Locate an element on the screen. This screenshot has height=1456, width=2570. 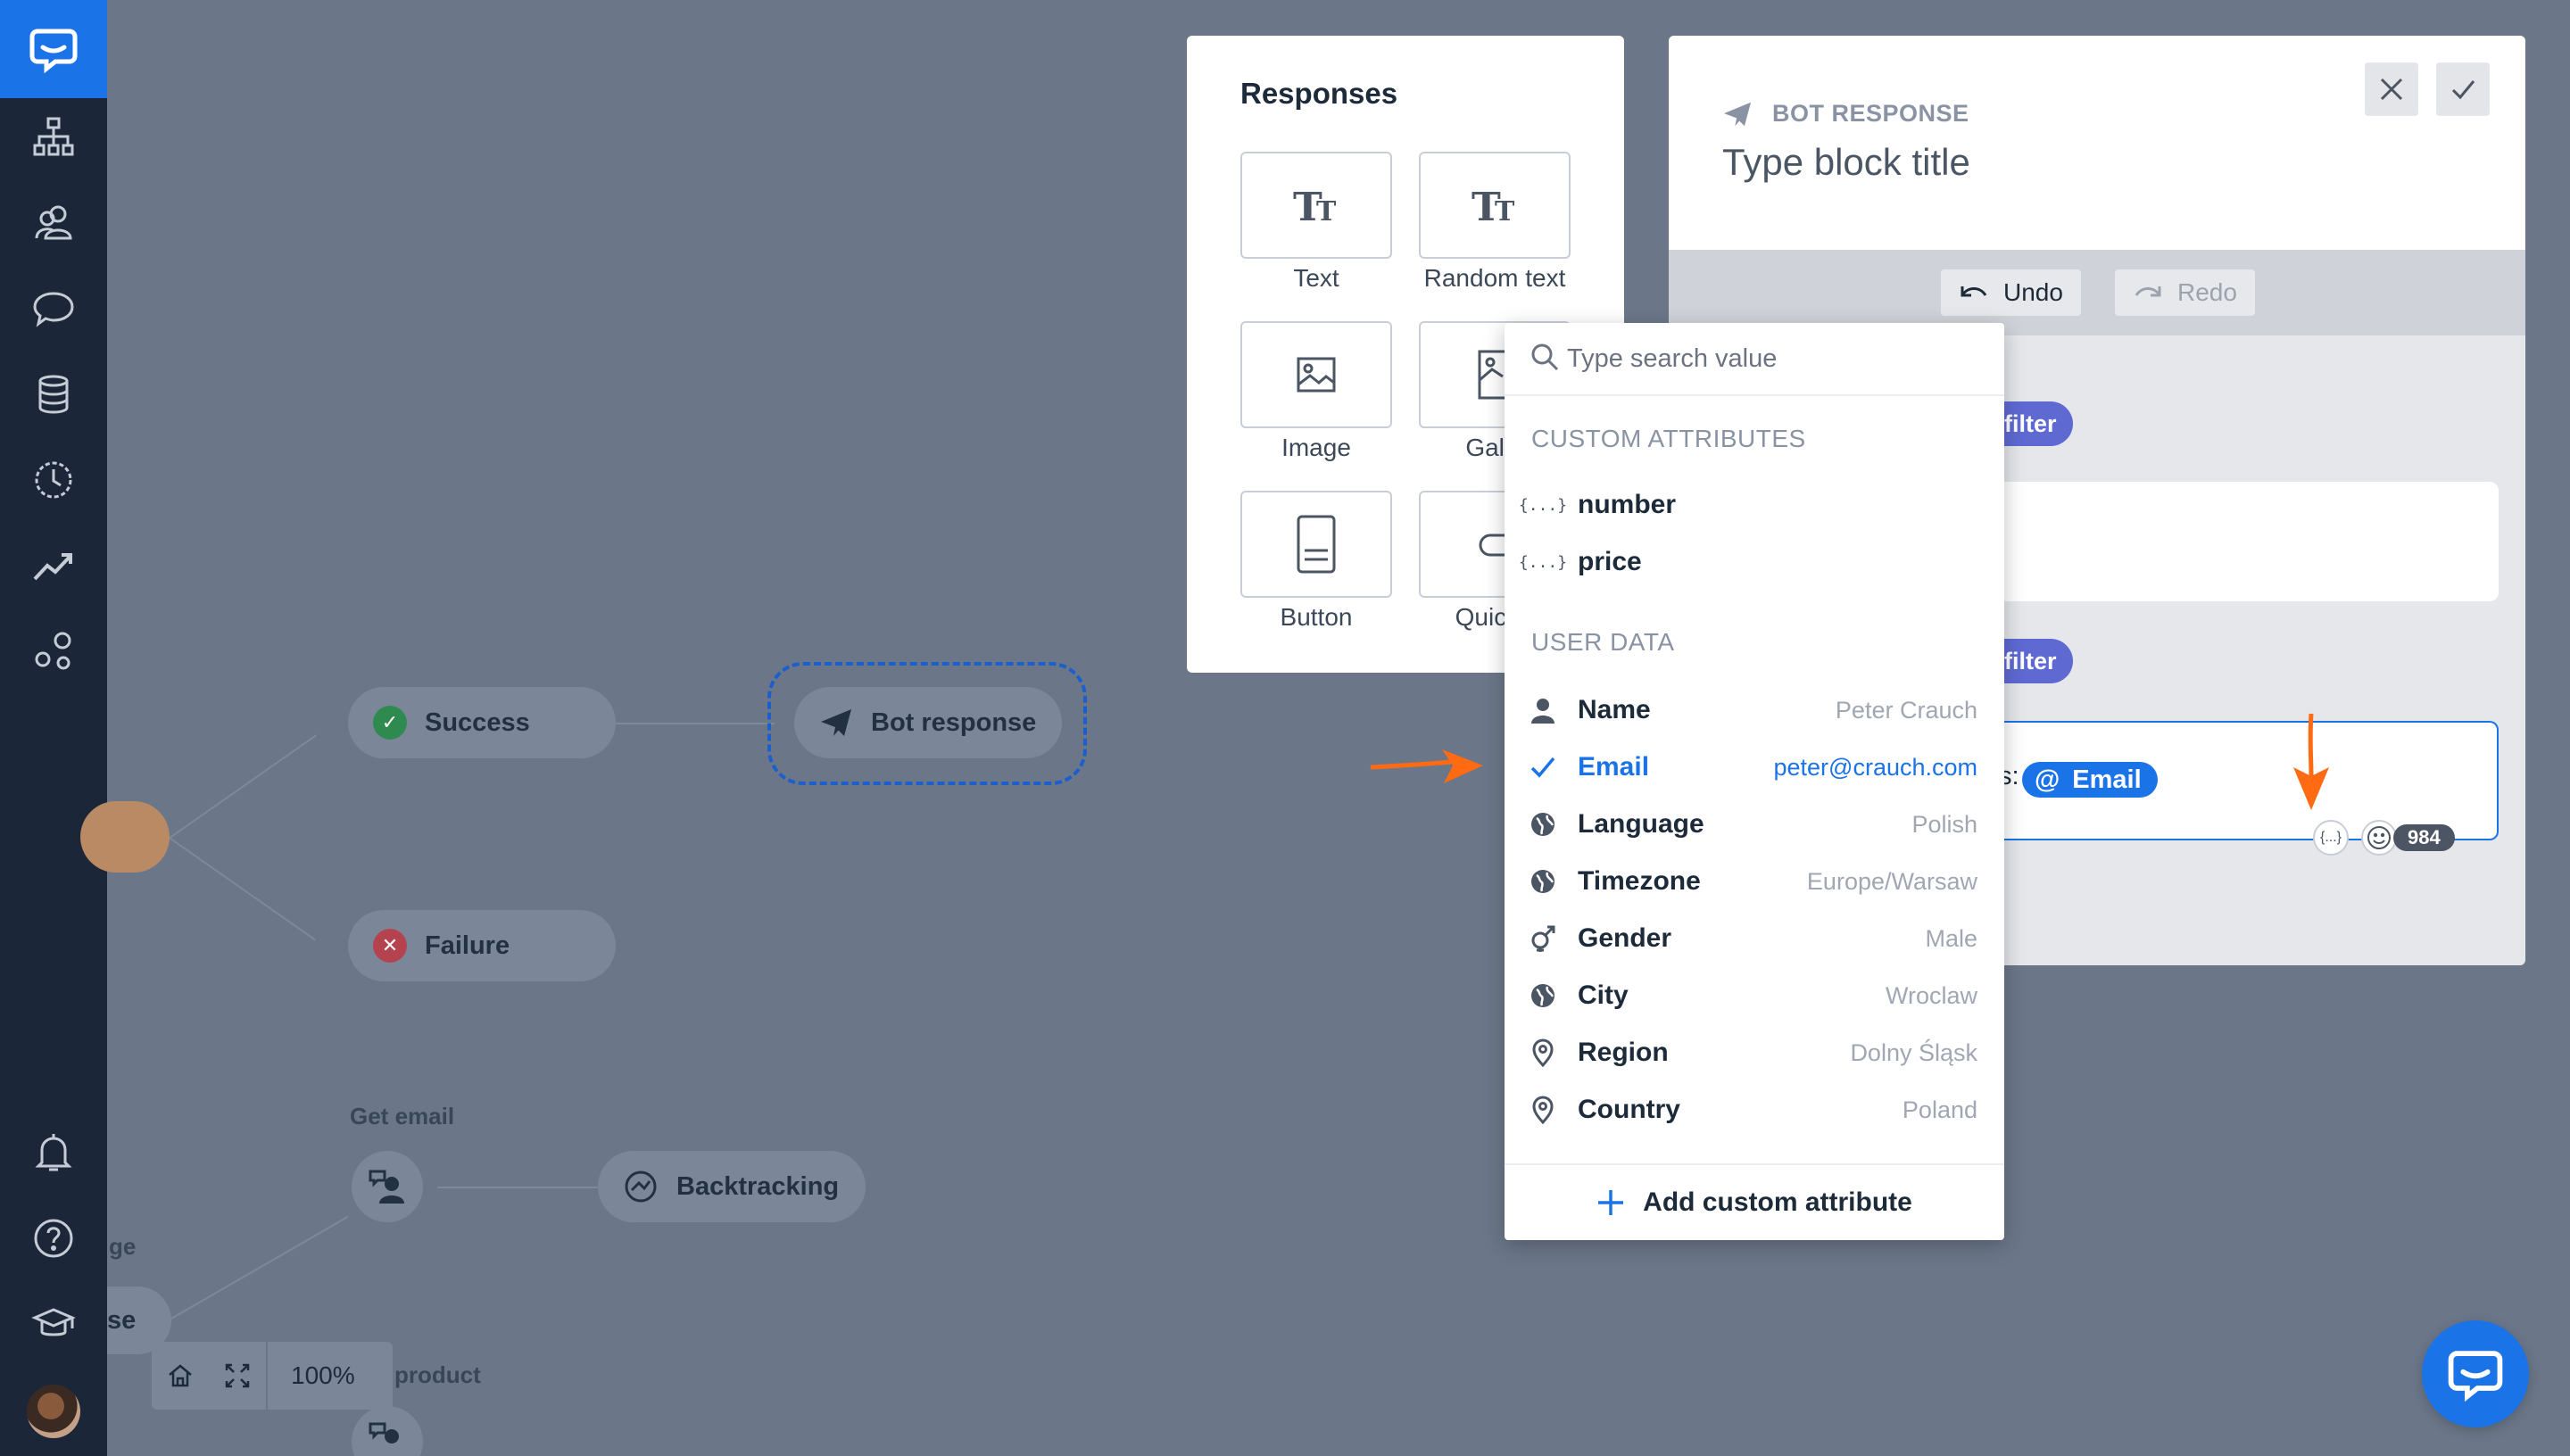
node-partial-label: se is located at coordinates (122, 1320).